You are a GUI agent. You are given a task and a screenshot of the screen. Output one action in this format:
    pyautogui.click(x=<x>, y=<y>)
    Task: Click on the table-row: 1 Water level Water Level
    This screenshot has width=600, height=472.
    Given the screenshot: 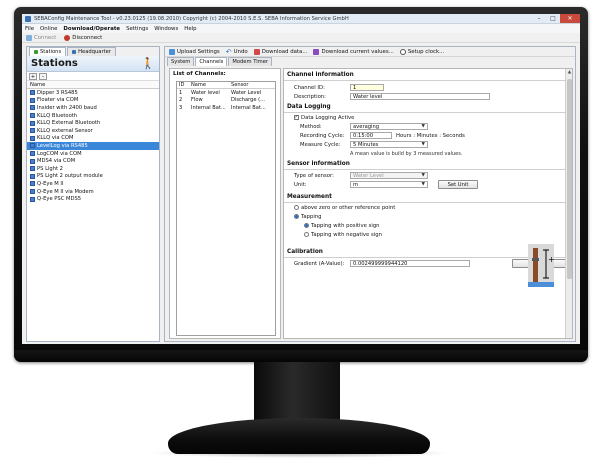 What is the action you would take?
    pyautogui.click(x=226, y=92)
    